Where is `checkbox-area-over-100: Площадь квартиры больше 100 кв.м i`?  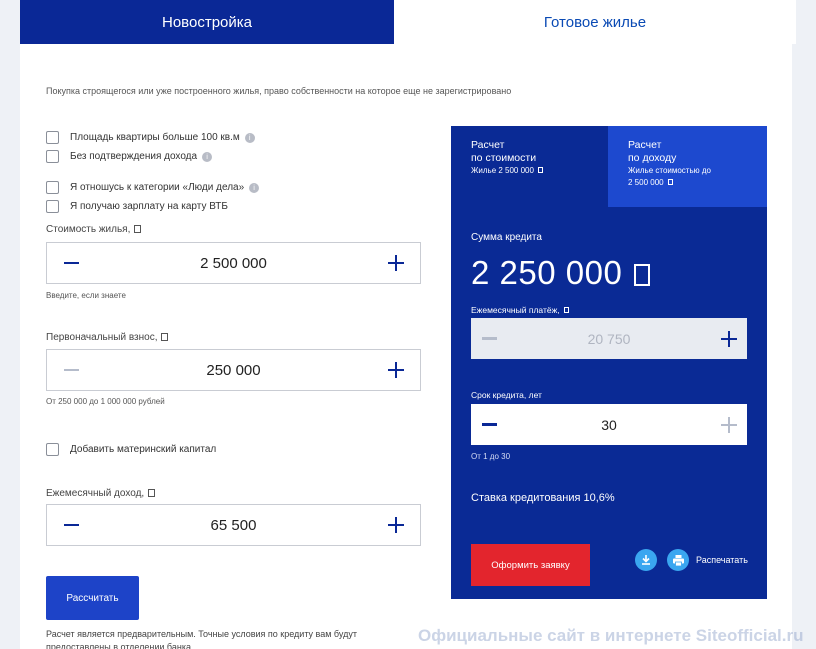 checkbox-area-over-100: Площадь квартиры больше 100 кв.м i is located at coordinates (150, 137).